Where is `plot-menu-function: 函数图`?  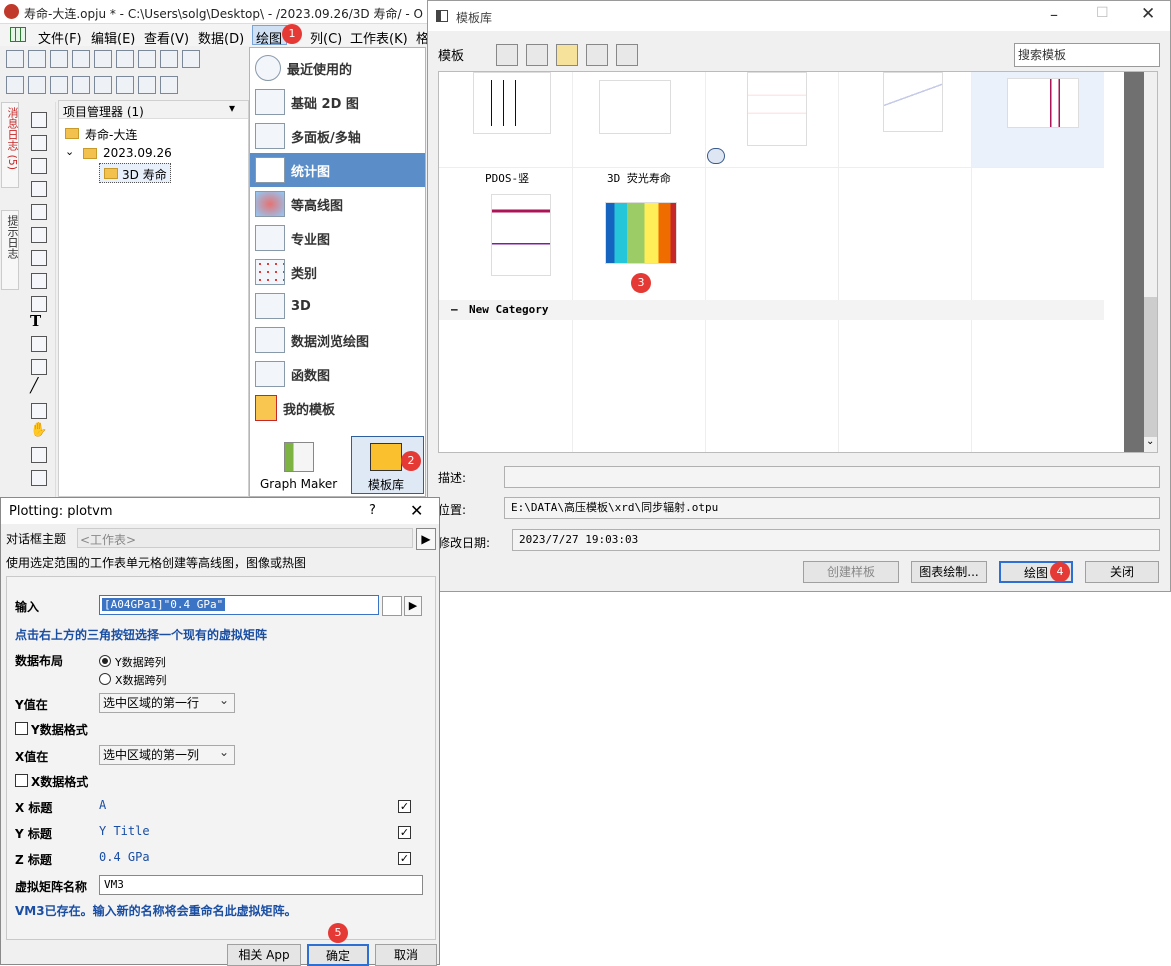
plot-menu-function: 函数图 is located at coordinates (337, 374).